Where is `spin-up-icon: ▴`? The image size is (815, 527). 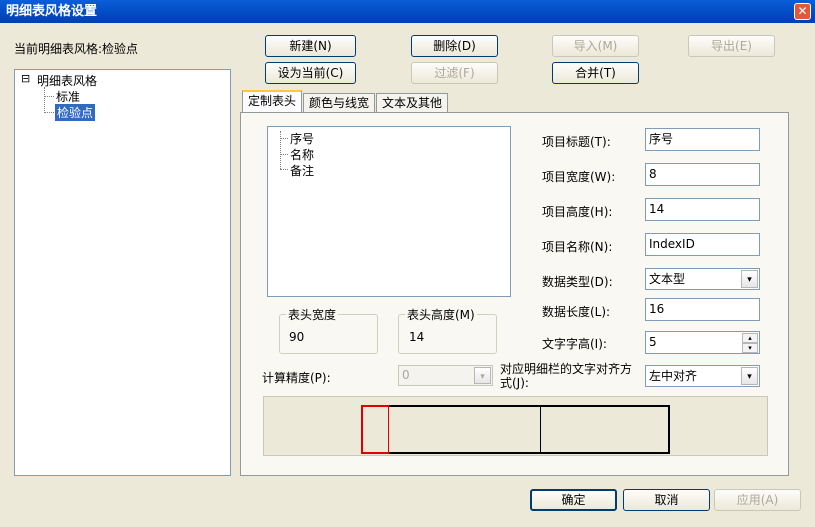
spin-up-icon: ▴ is located at coordinates (750, 338).